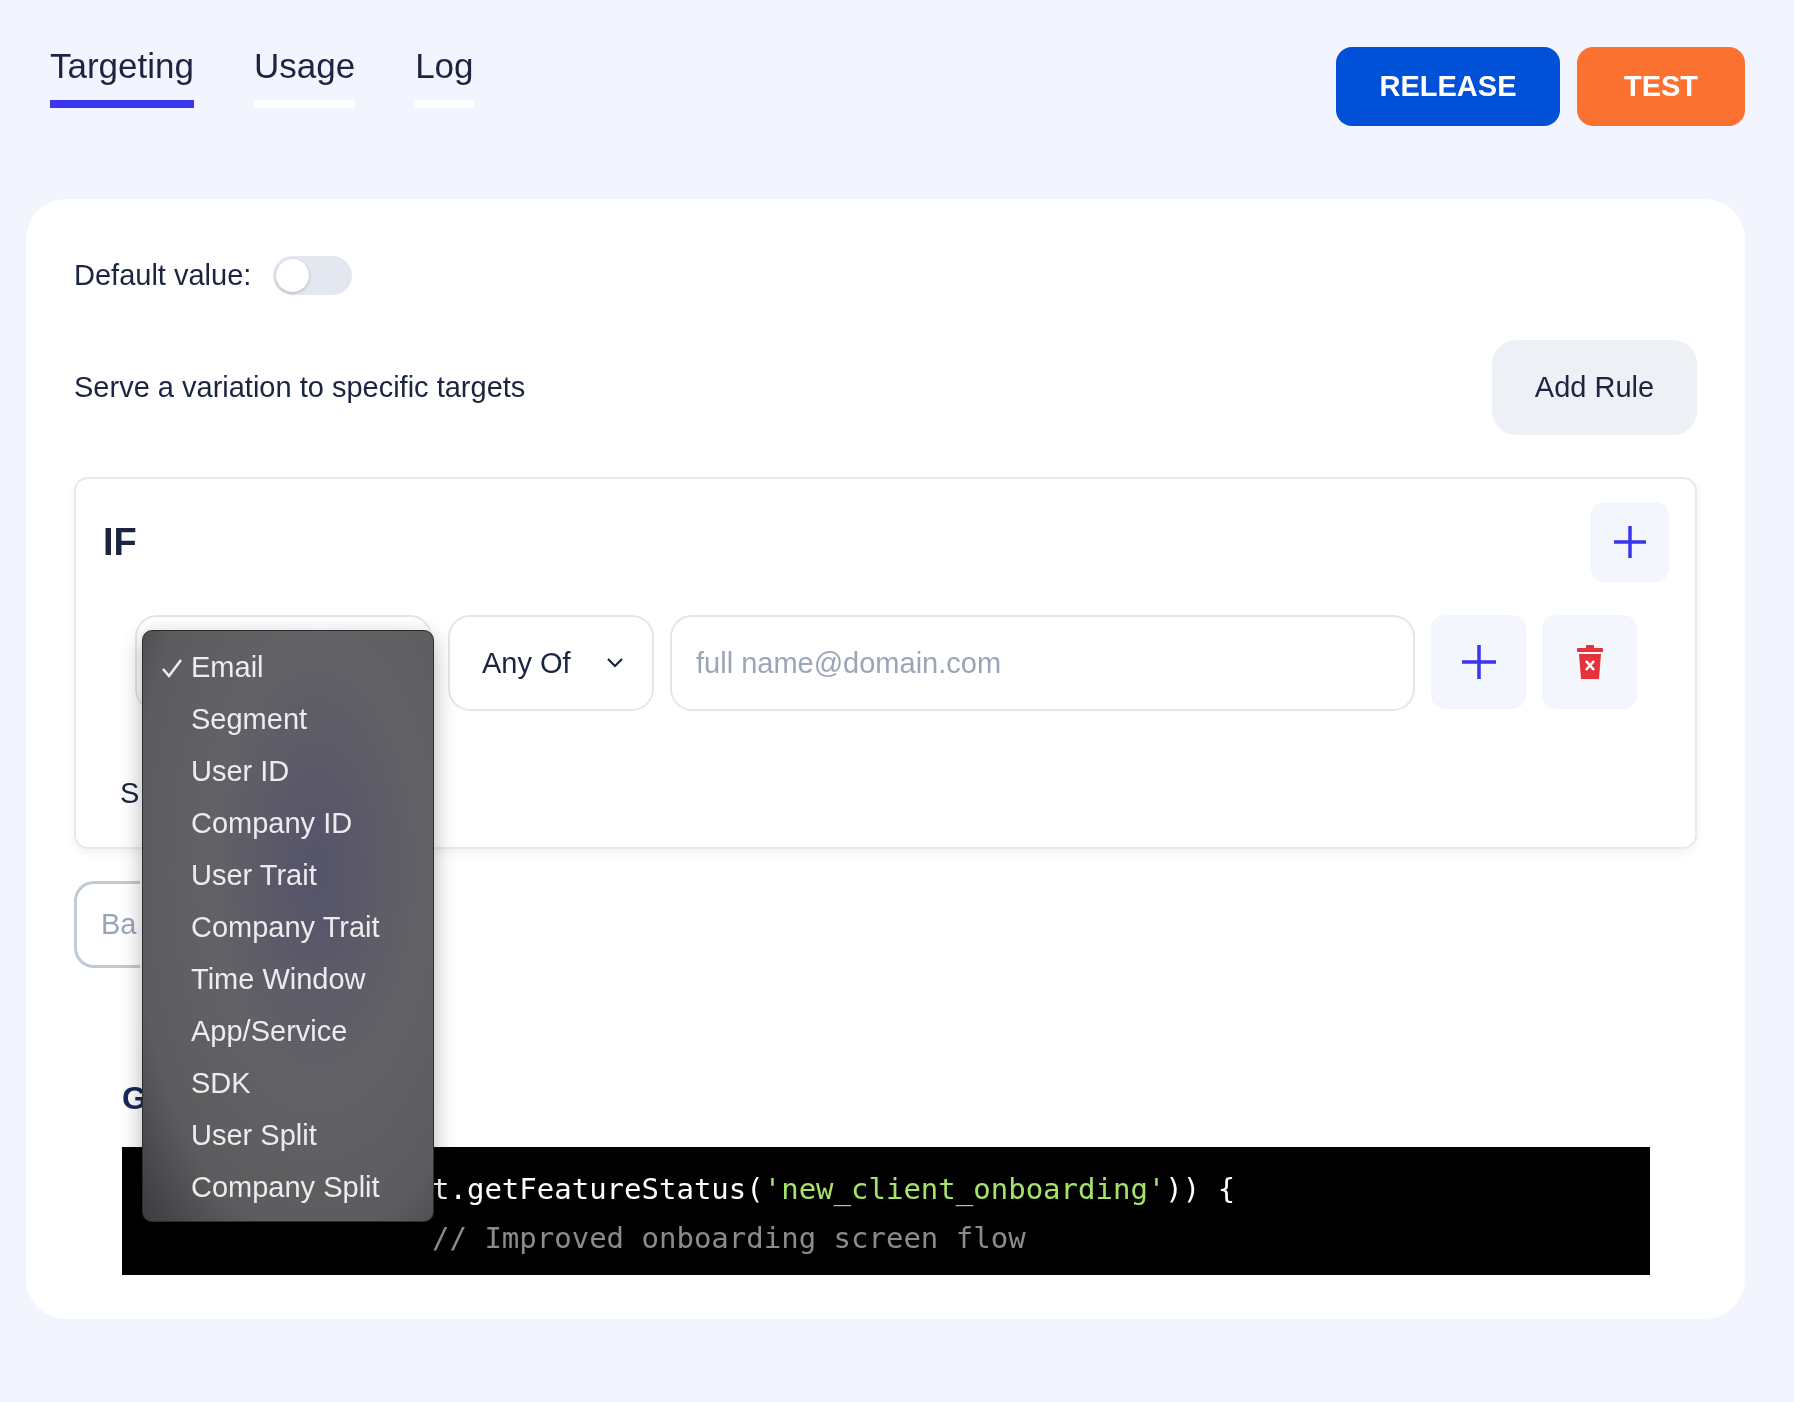 This screenshot has height=1402, width=1794. Describe the element at coordinates (288, 1135) in the screenshot. I see `menu-item: User Split` at that location.